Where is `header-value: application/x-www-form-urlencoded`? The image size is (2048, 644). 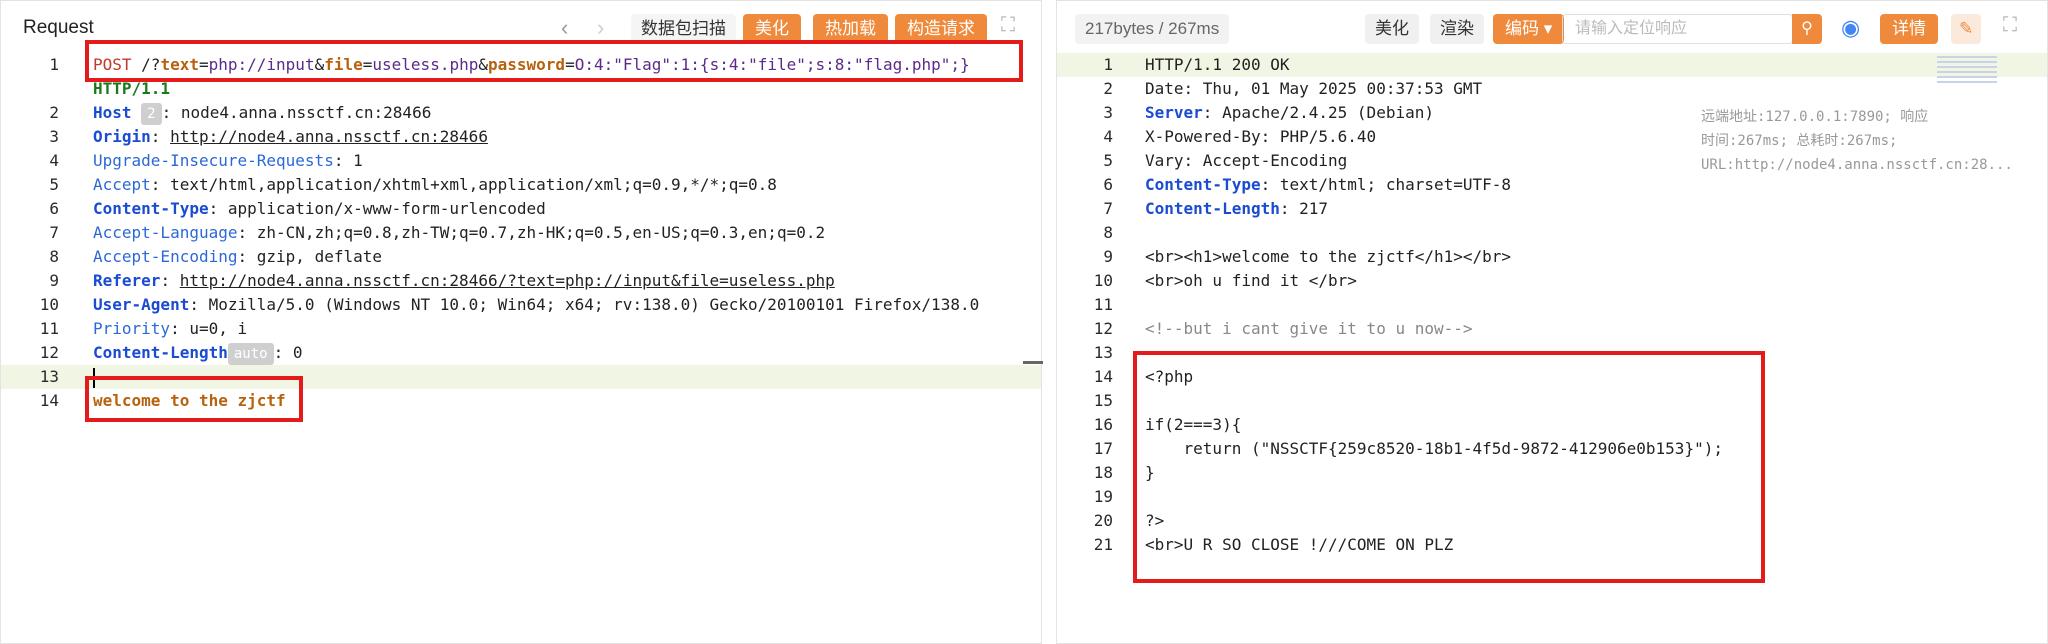
header-value: application/x-www-form-urlencoded is located at coordinates (386, 208).